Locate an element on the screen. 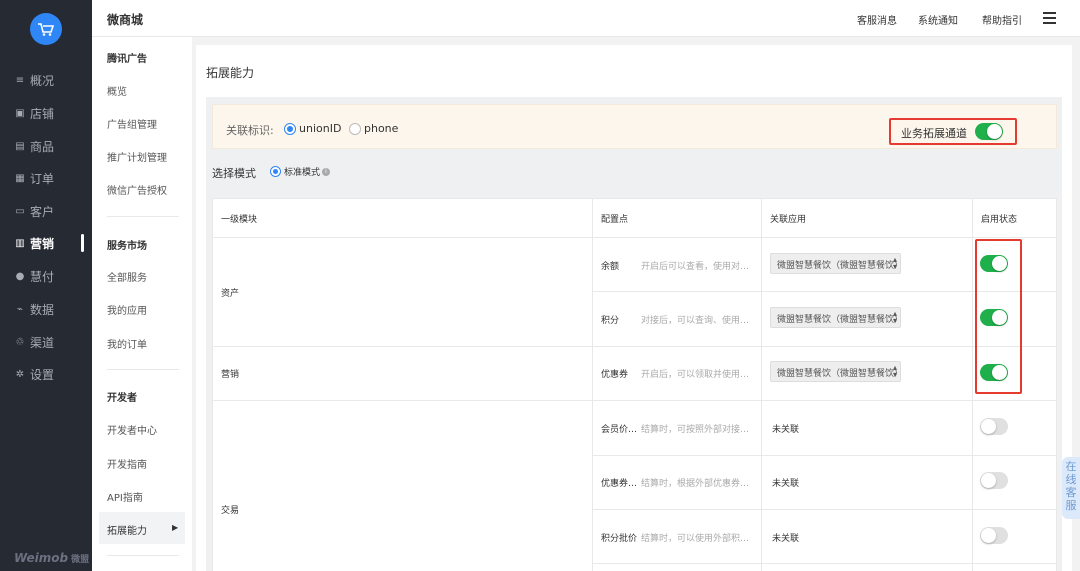  nav-item-order: ▦ 订单 is located at coordinates (46, 178).